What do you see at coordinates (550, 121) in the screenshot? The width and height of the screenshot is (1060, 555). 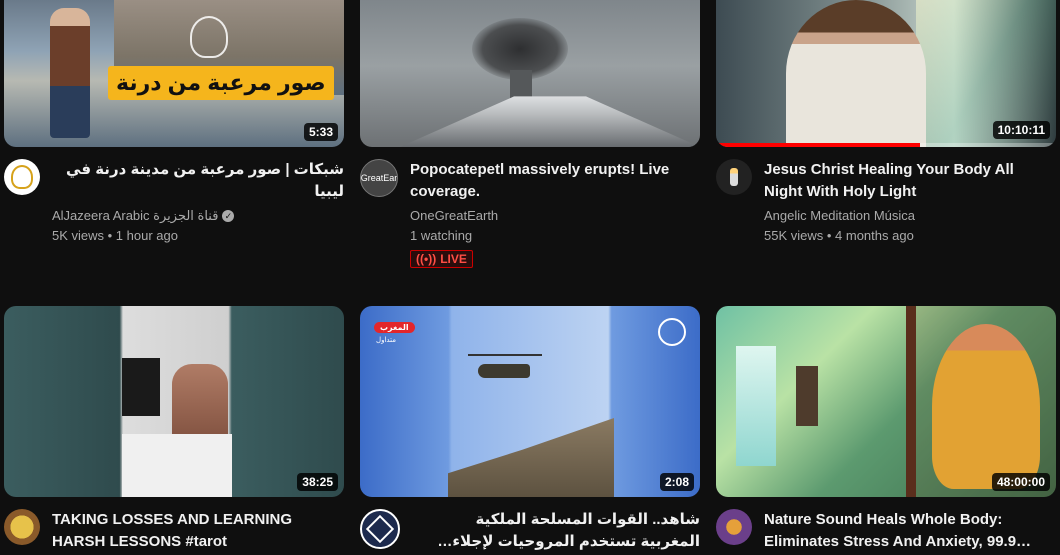 I see `thumbnail-volcano` at bounding box center [550, 121].